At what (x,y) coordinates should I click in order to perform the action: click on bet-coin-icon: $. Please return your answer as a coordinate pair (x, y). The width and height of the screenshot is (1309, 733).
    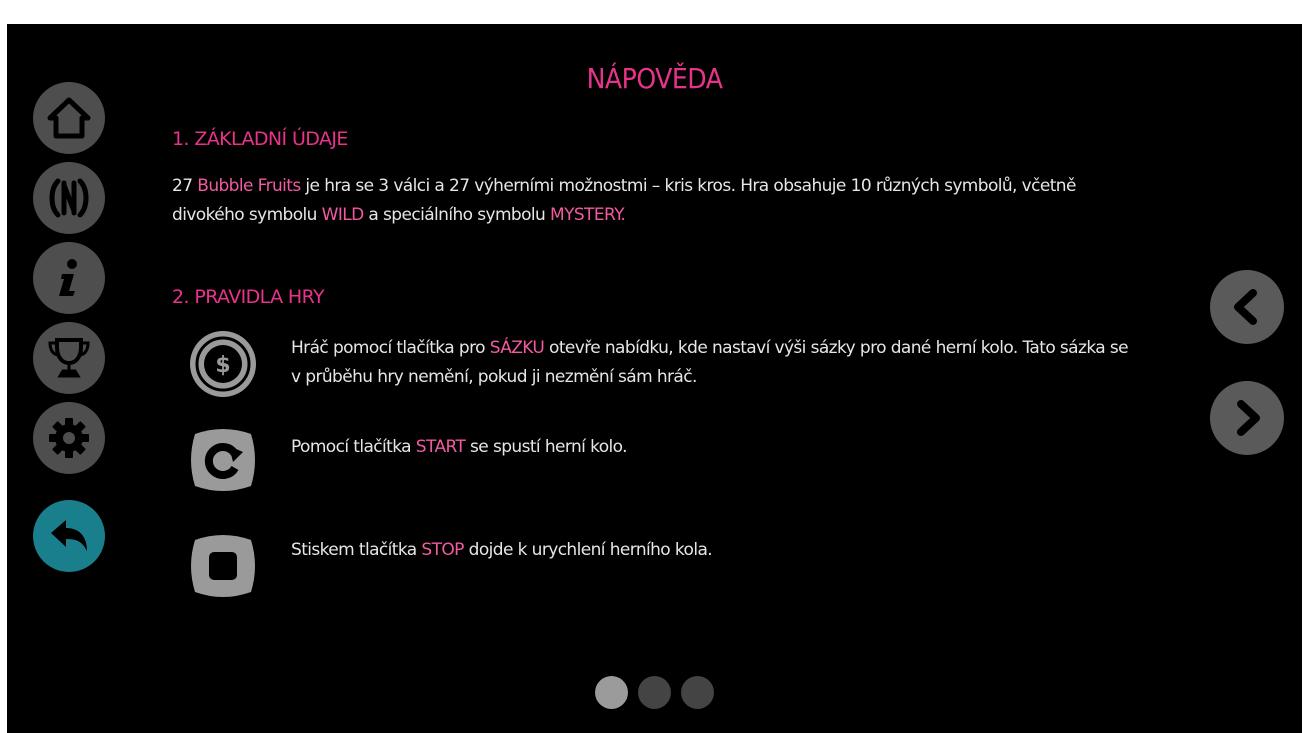
    Looking at the image, I should click on (223, 364).